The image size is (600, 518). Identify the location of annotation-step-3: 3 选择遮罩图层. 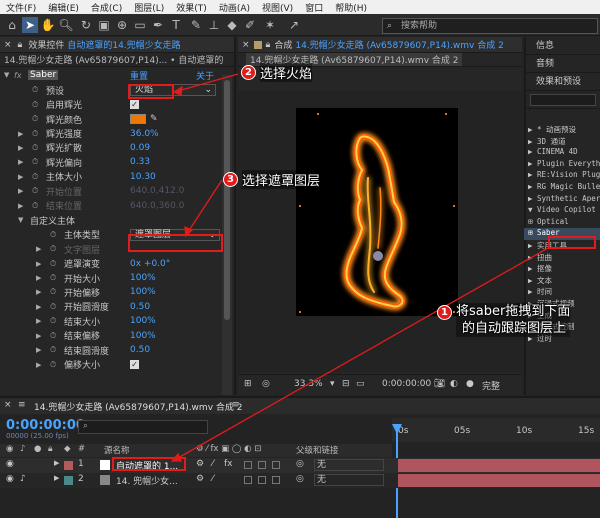
(272, 179).